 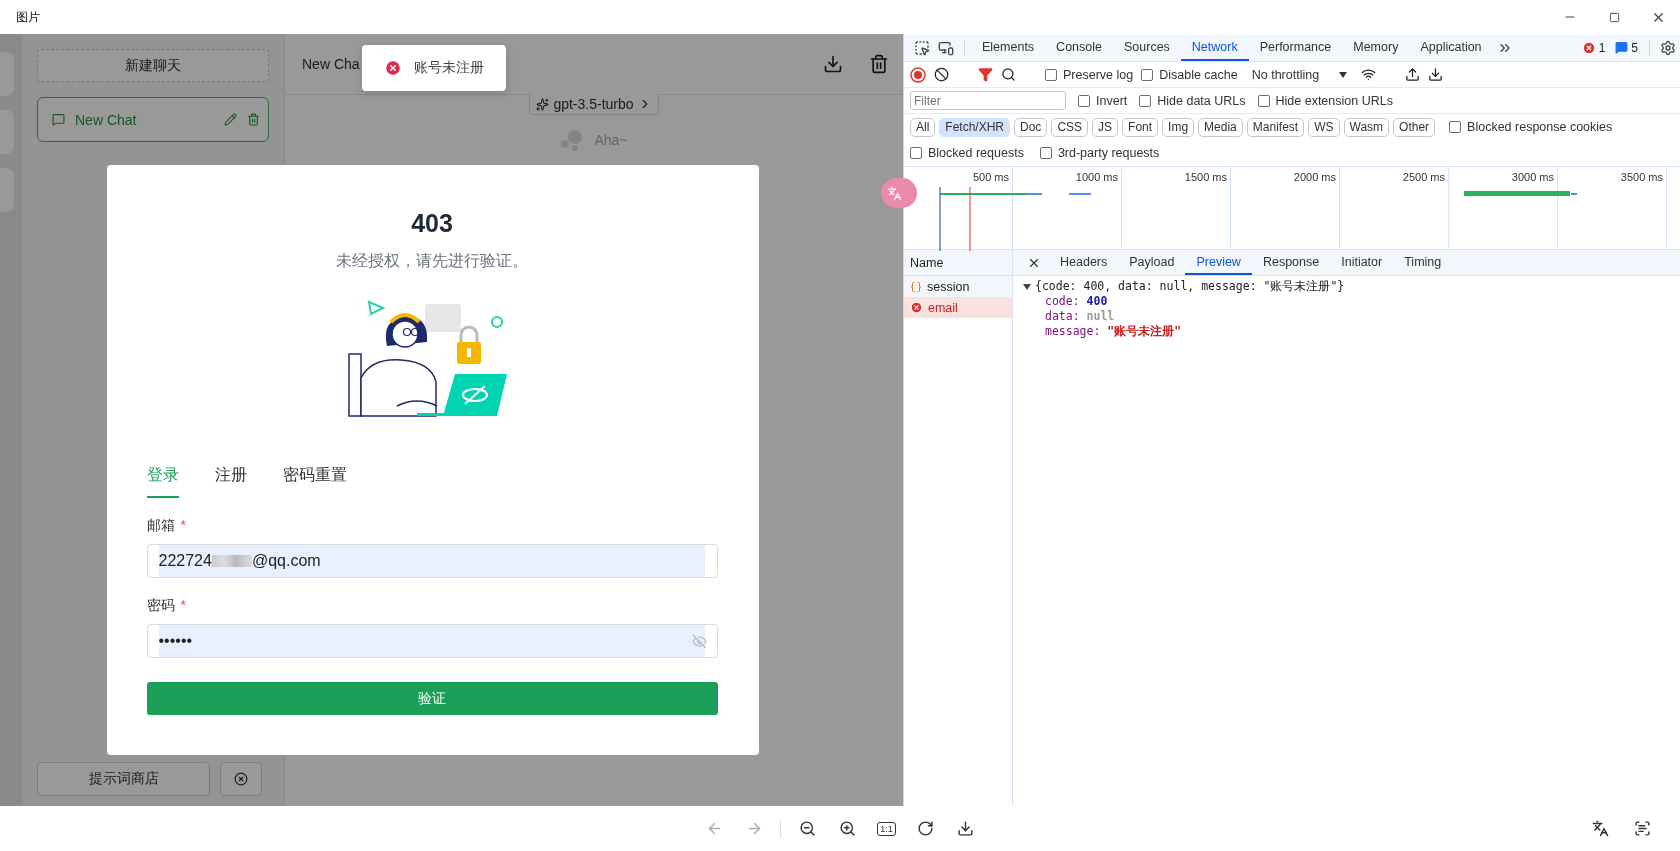 I want to click on devtools-tab: Memory, so click(x=1376, y=47).